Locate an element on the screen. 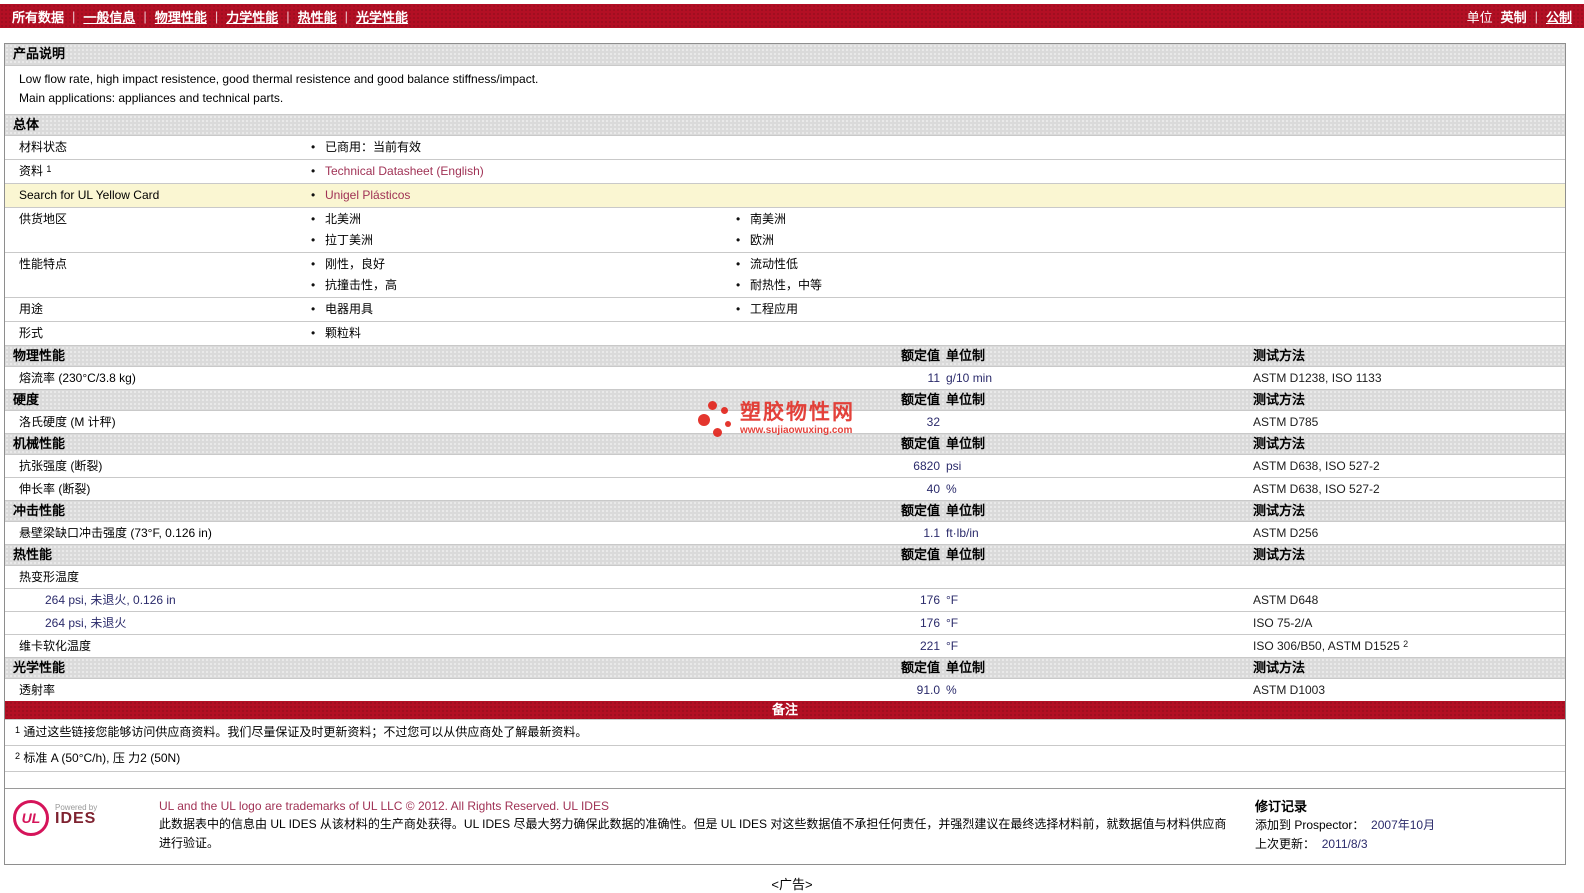  nav-physical: 物理性能 is located at coordinates (181, 16).